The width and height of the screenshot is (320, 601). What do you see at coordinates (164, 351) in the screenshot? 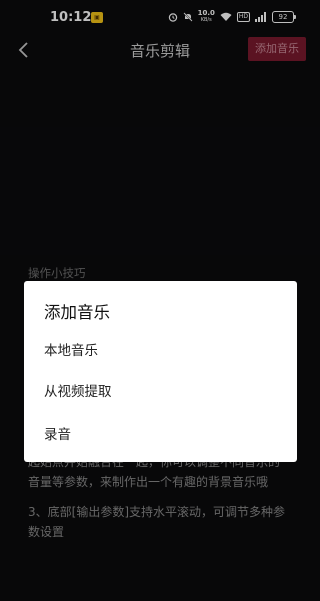
I see `option-local-music: 本地音乐` at bounding box center [164, 351].